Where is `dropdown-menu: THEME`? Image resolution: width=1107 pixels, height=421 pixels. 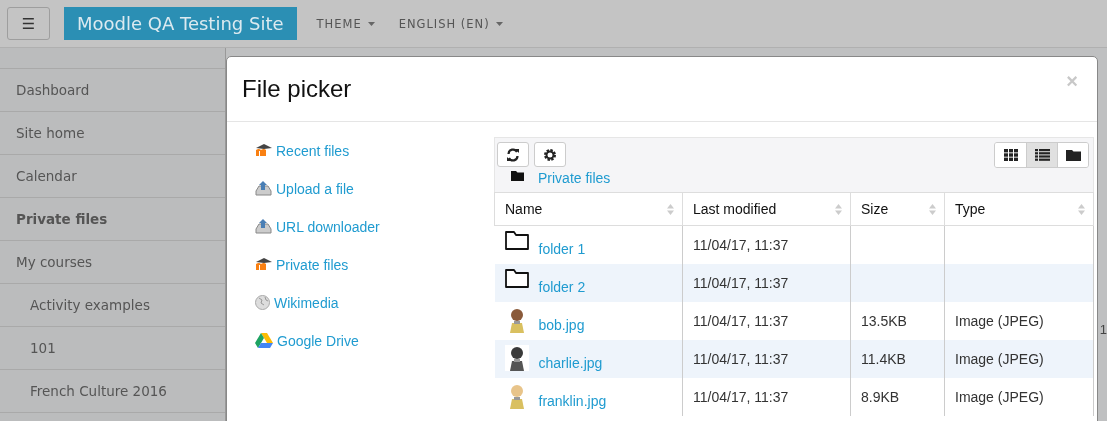 dropdown-menu: THEME is located at coordinates (345, 23).